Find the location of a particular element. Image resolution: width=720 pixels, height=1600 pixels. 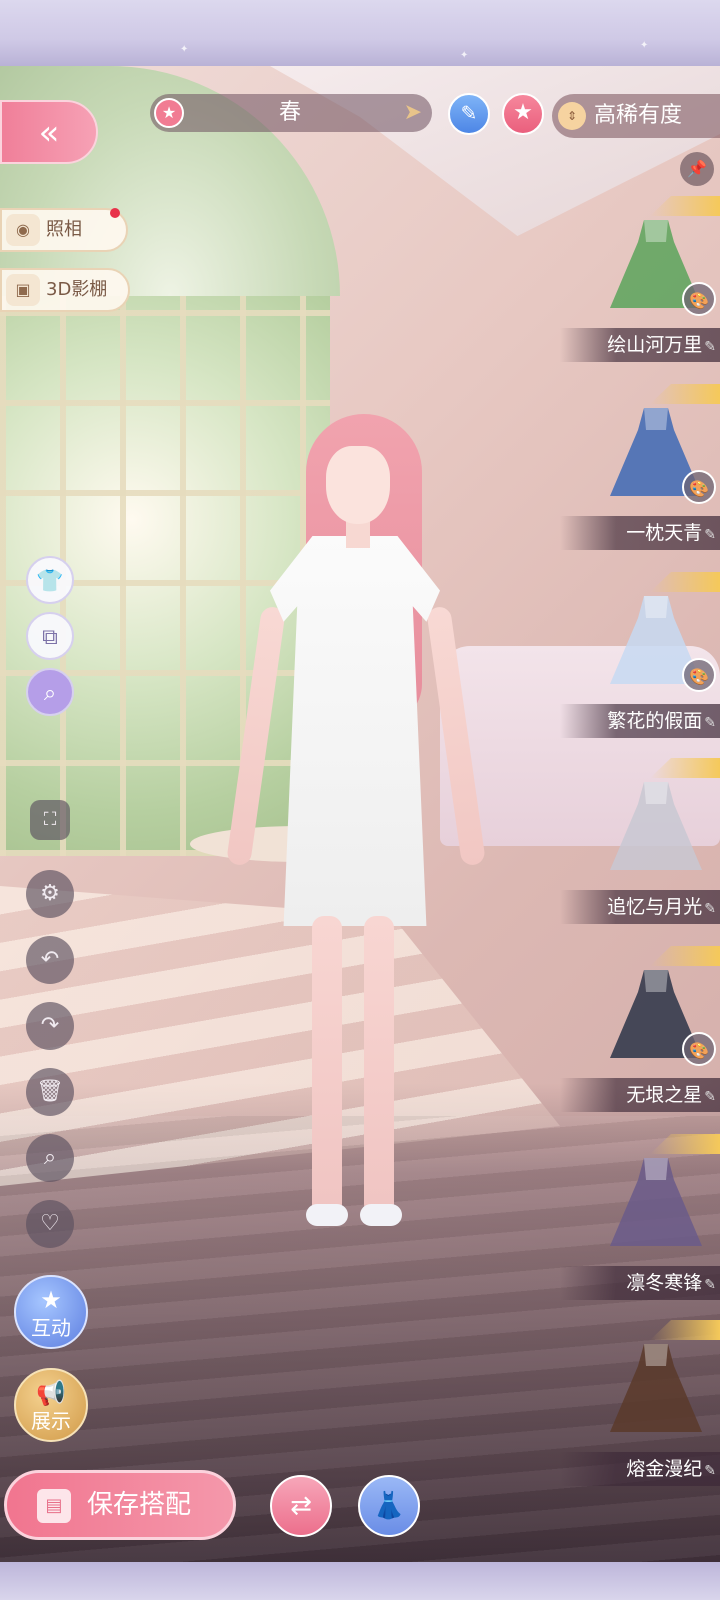

trash-icon: 🗑 is located at coordinates (50, 1091).